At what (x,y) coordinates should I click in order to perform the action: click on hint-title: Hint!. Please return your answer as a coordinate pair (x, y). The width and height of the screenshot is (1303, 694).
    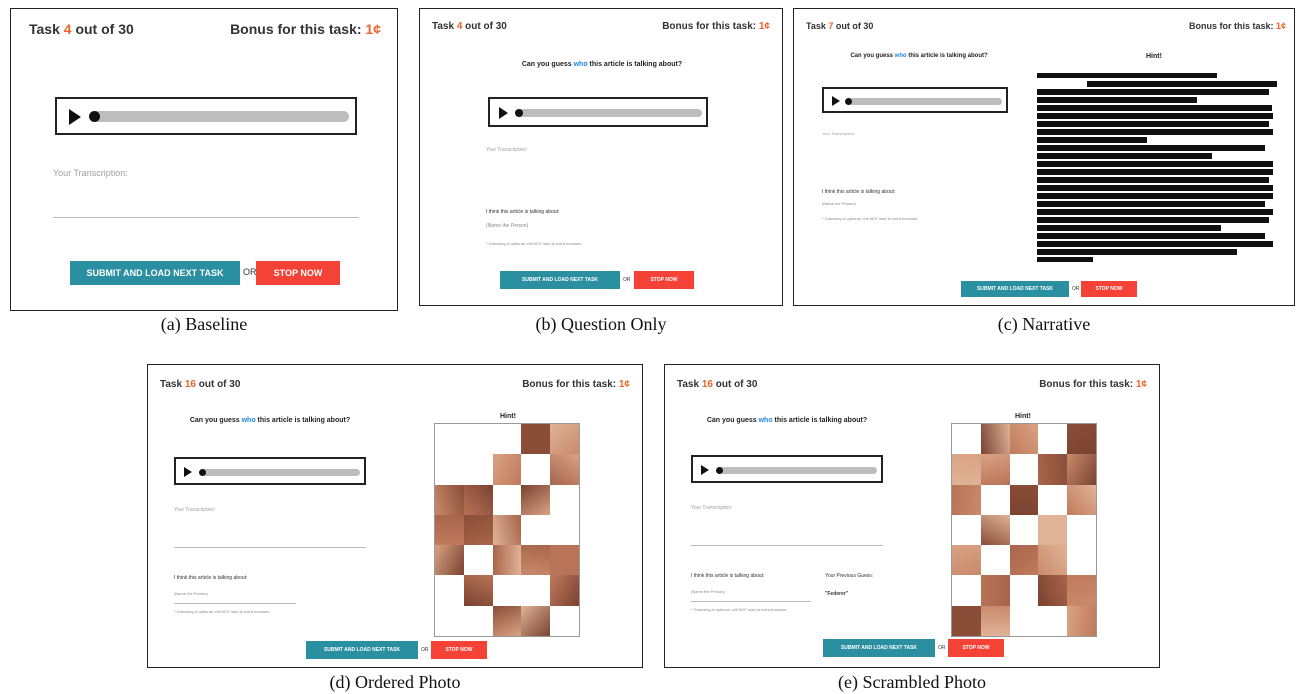
    Looking at the image, I should click on (1023, 416).